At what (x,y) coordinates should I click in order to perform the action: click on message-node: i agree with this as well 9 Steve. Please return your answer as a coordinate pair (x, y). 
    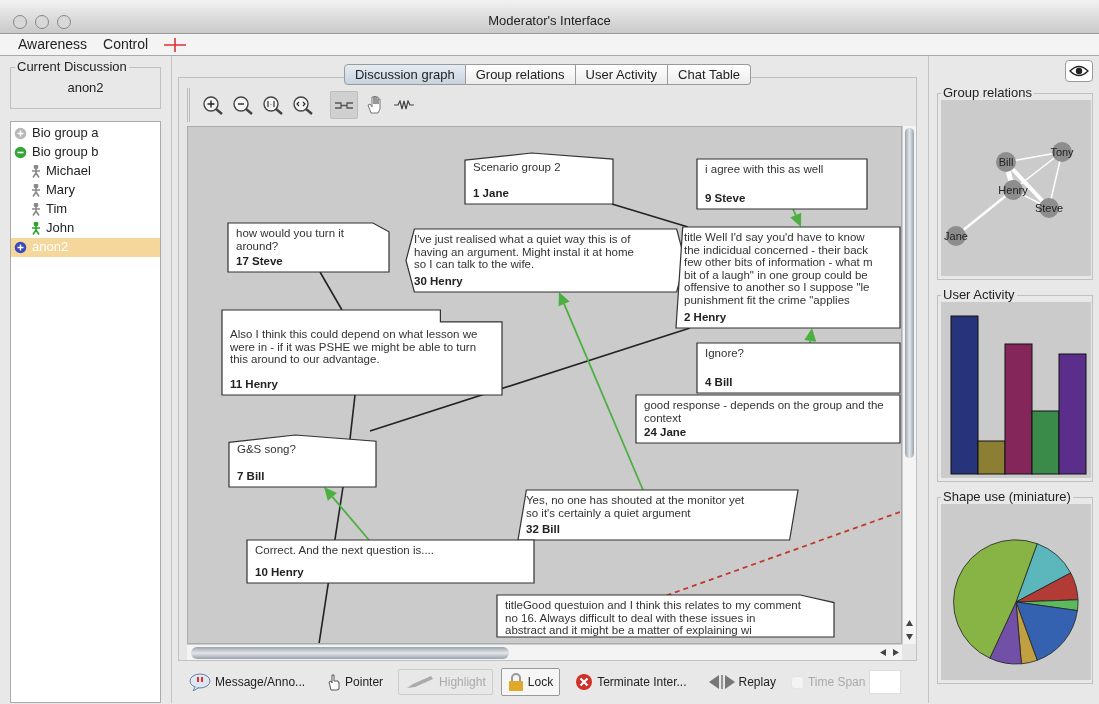
    Looking at the image, I should click on (782, 184).